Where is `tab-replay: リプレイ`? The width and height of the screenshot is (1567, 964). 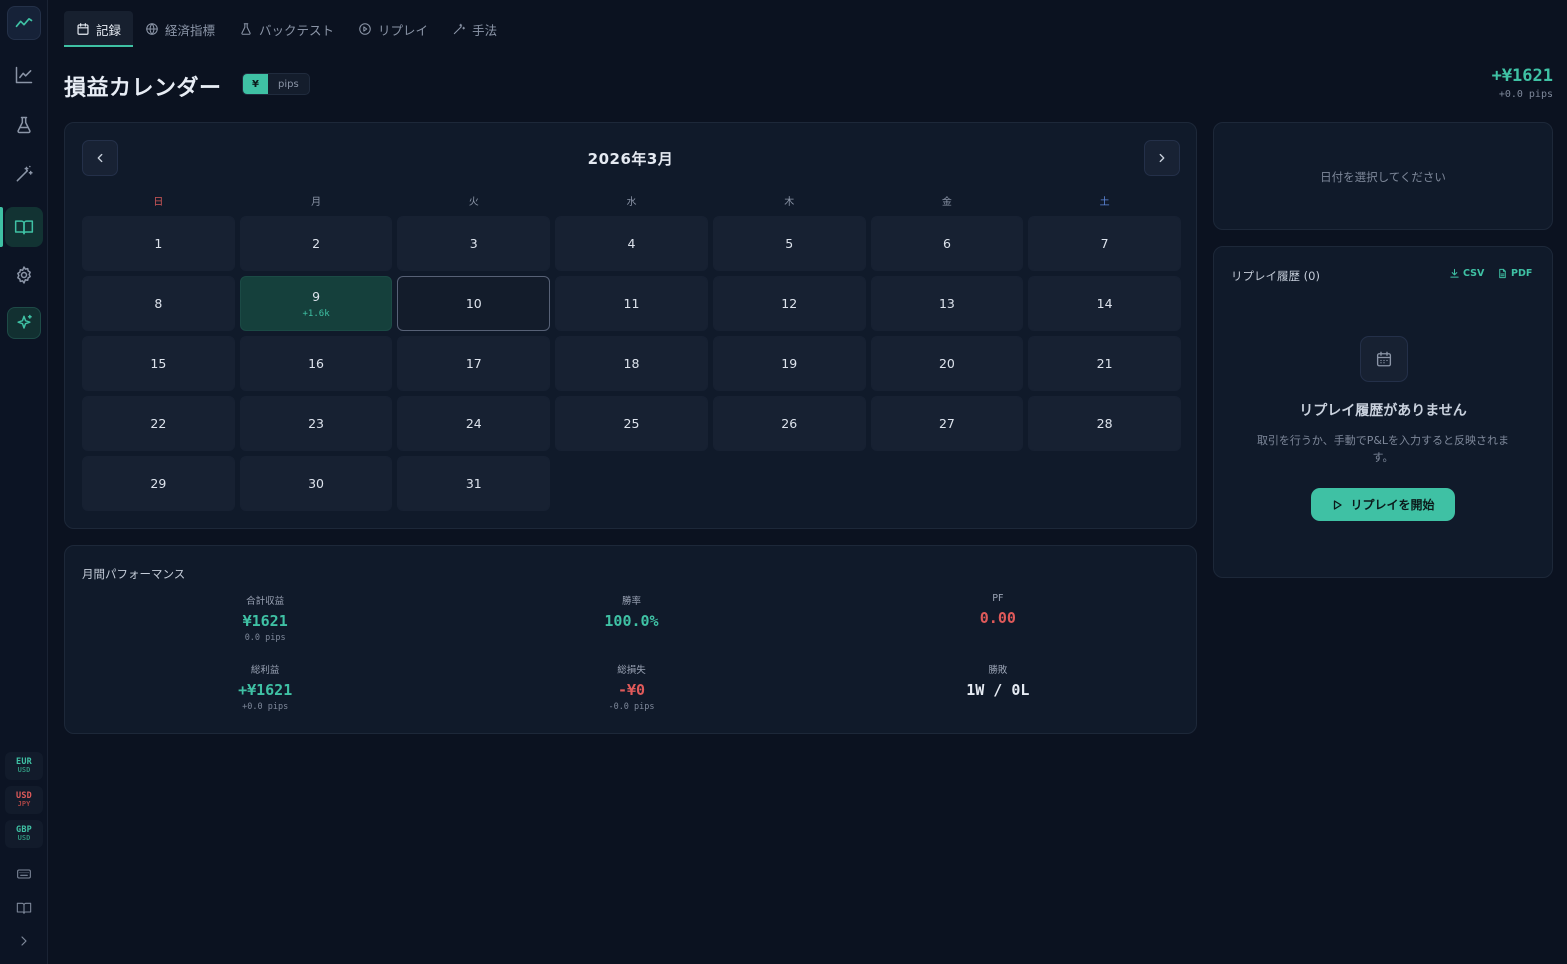
tab-replay: リプレイ is located at coordinates (393, 29).